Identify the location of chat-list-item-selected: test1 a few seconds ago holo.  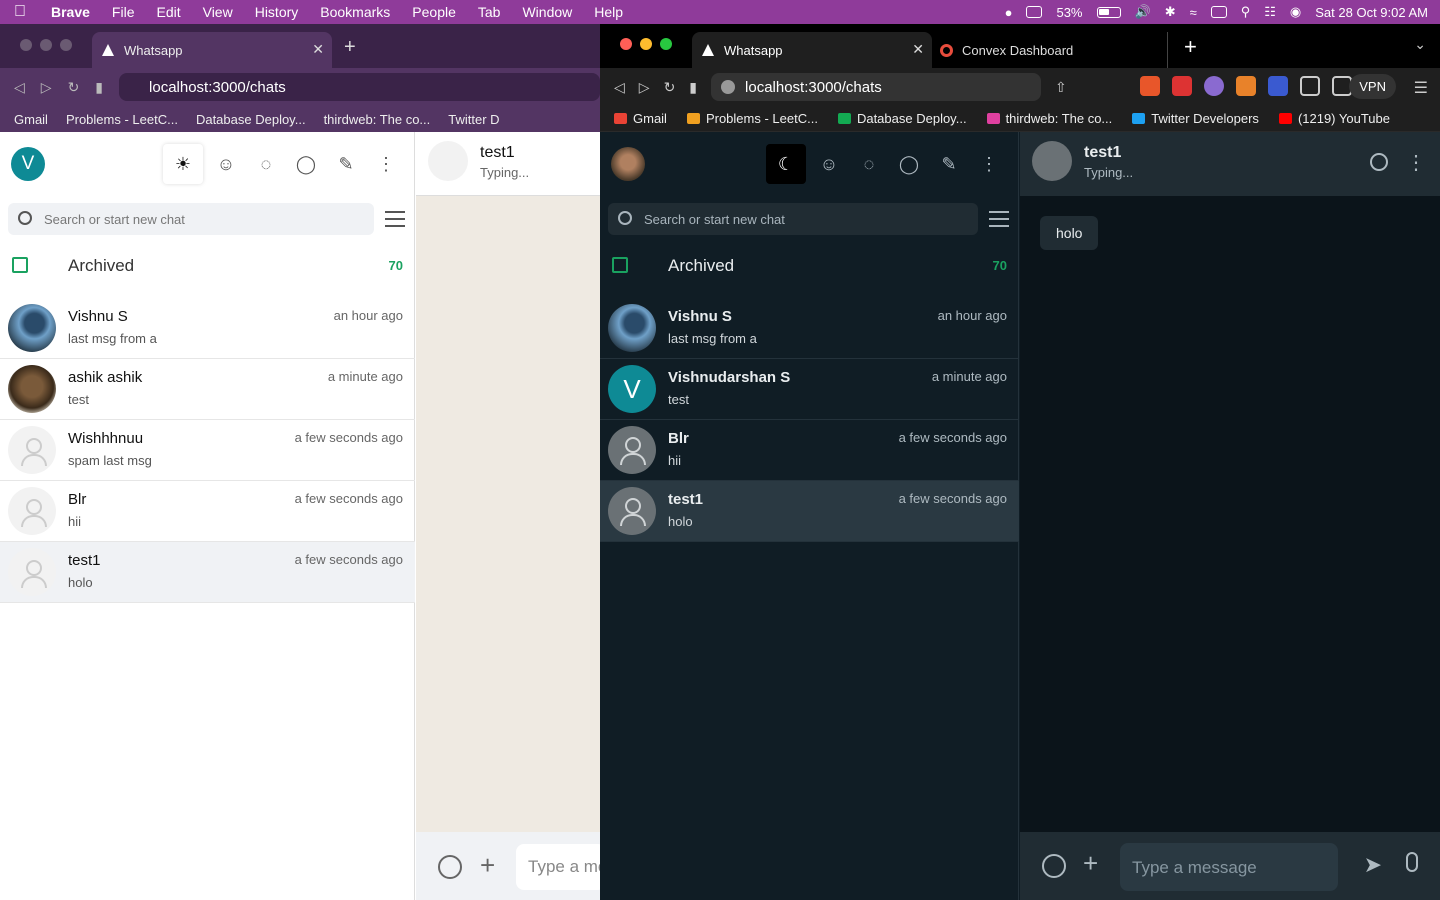
(207, 572).